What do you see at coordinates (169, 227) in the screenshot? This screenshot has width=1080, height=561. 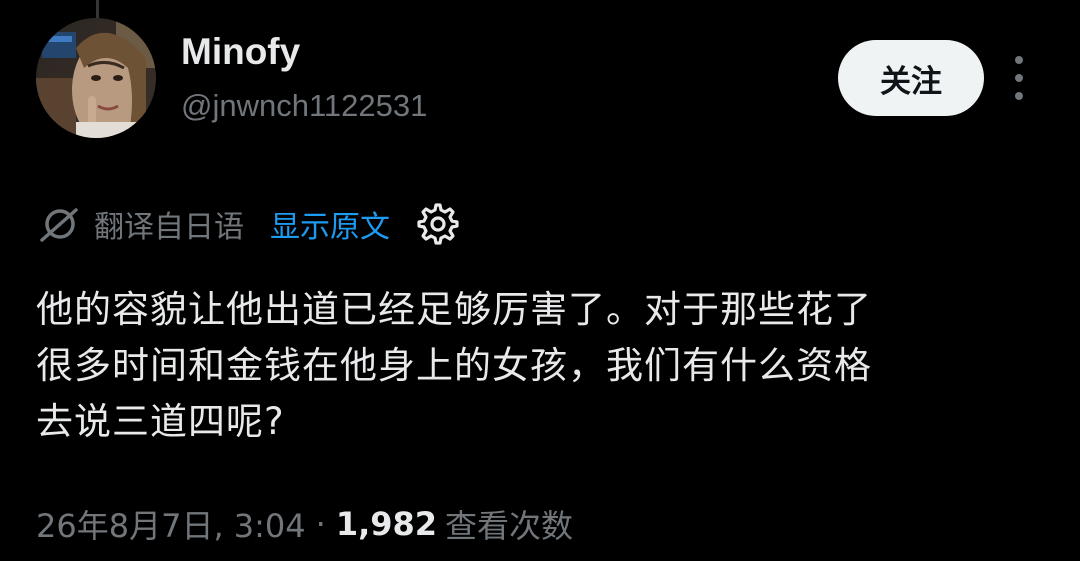 I see `translated-from-label: 翻译自日语` at bounding box center [169, 227].